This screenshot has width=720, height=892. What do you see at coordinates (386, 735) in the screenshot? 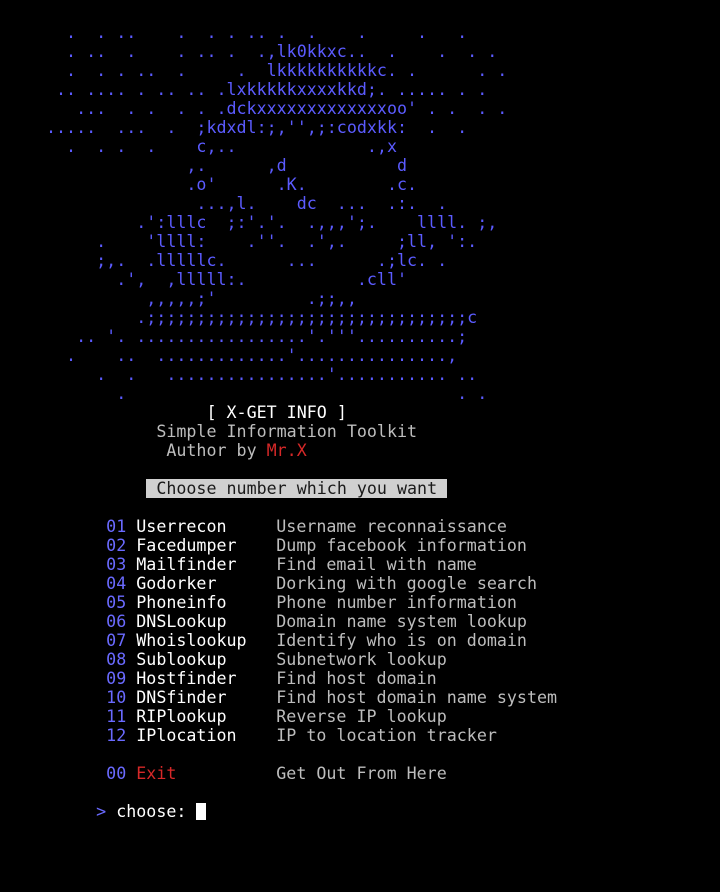
I see `menu-item-description: IP to location tracker` at bounding box center [386, 735].